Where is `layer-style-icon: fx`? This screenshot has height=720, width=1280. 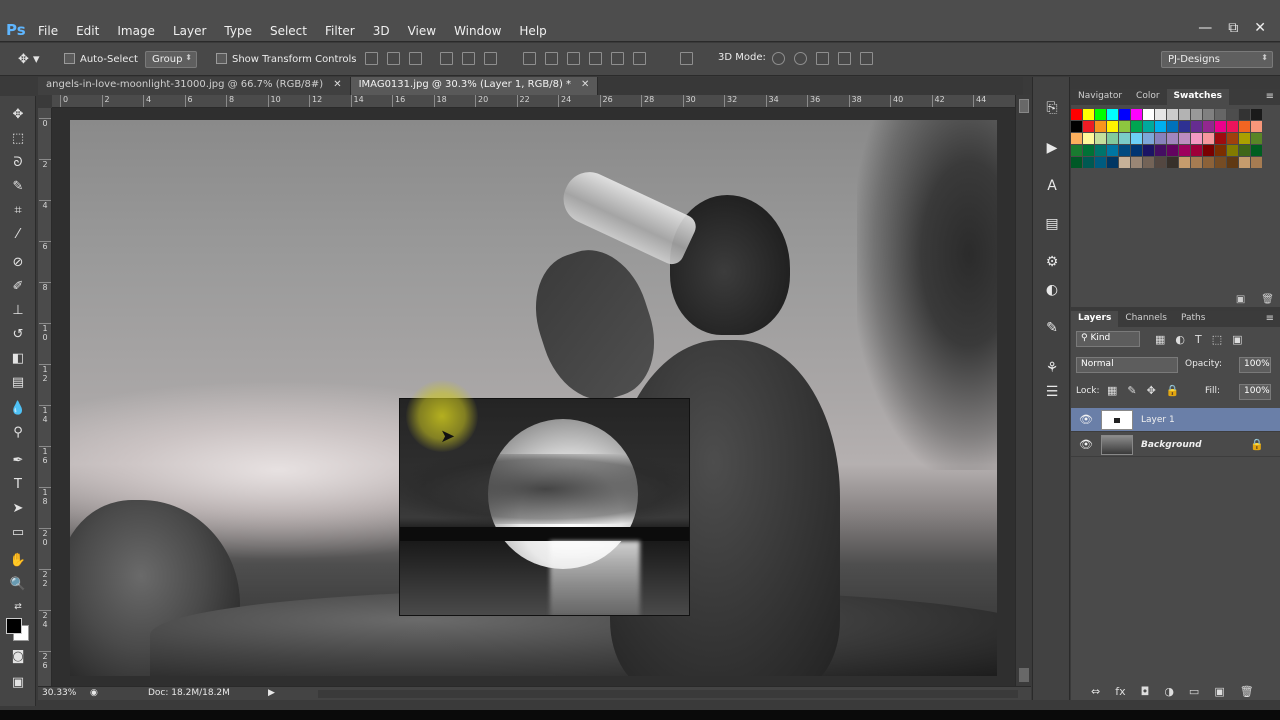
layer-style-icon: fx is located at coordinates (1120, 691).